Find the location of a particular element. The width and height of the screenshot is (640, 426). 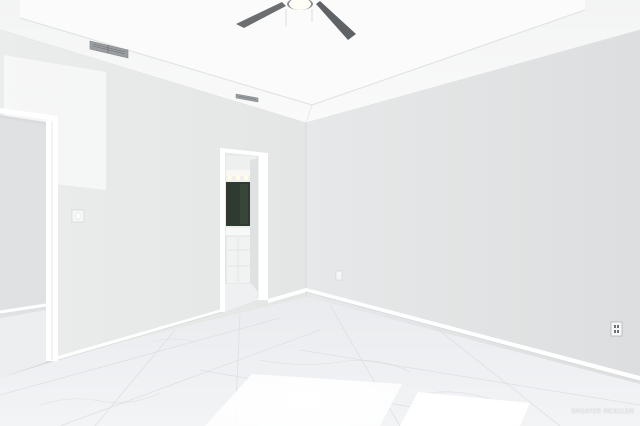

bathroom-vanity is located at coordinates (239, 260).